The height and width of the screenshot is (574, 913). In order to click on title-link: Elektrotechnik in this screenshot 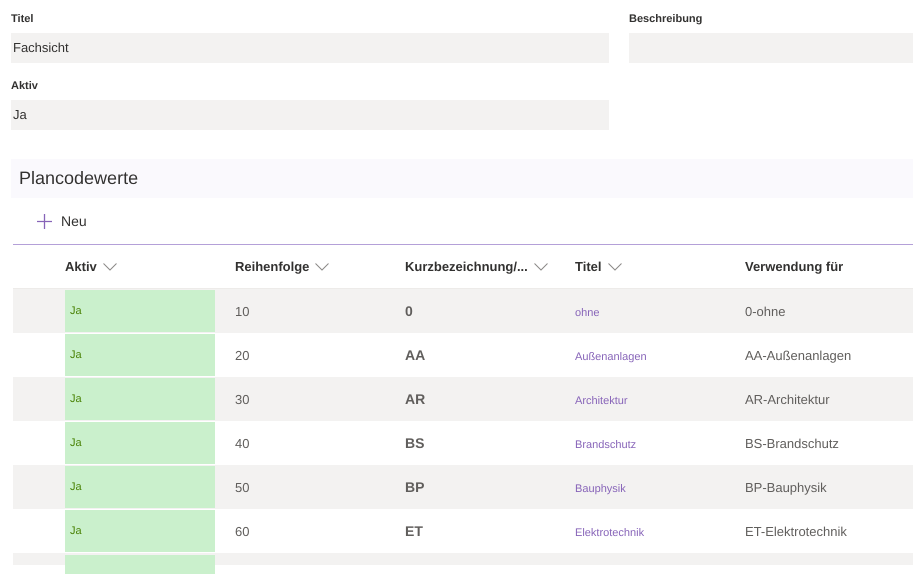, I will do `click(609, 532)`.